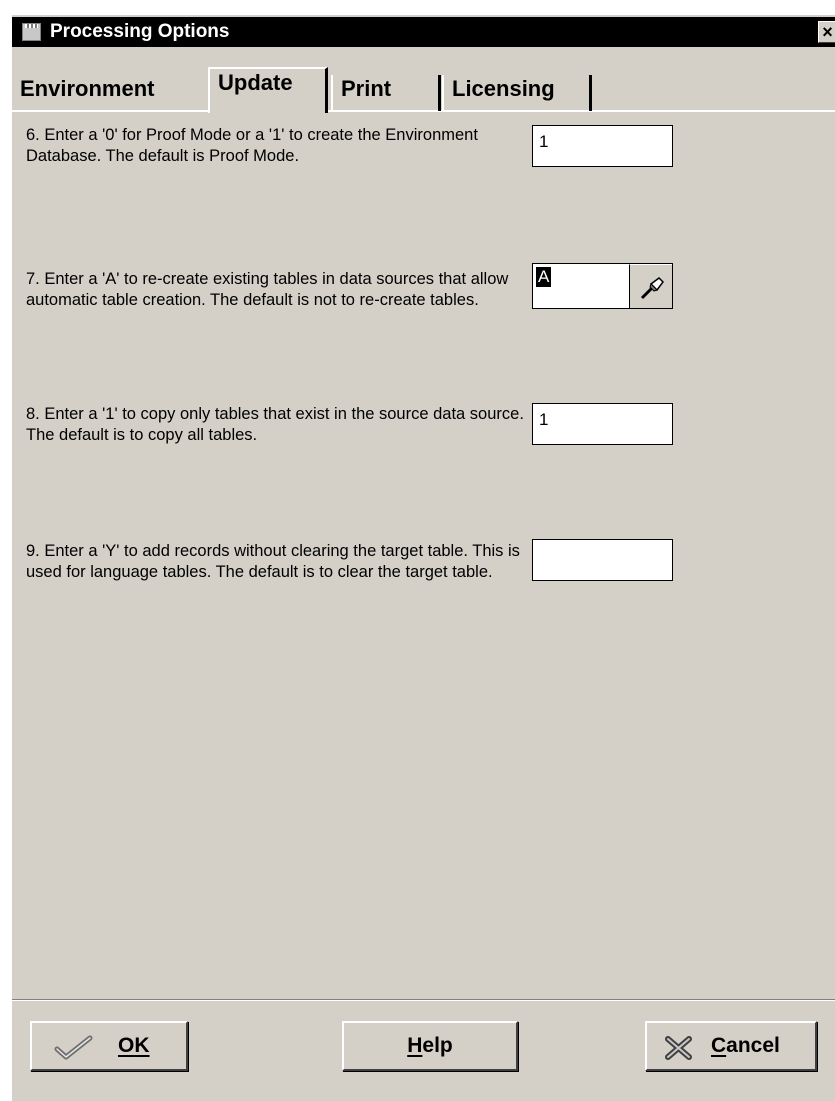 Image resolution: width=835 pixels, height=1101 pixels. What do you see at coordinates (126, 1045) in the screenshot?
I see `ok-label-accelerator: O` at bounding box center [126, 1045].